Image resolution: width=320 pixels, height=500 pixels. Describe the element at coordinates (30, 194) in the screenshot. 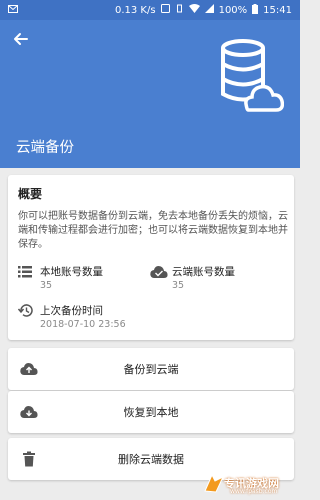

I see `overview-title: 概要` at that location.